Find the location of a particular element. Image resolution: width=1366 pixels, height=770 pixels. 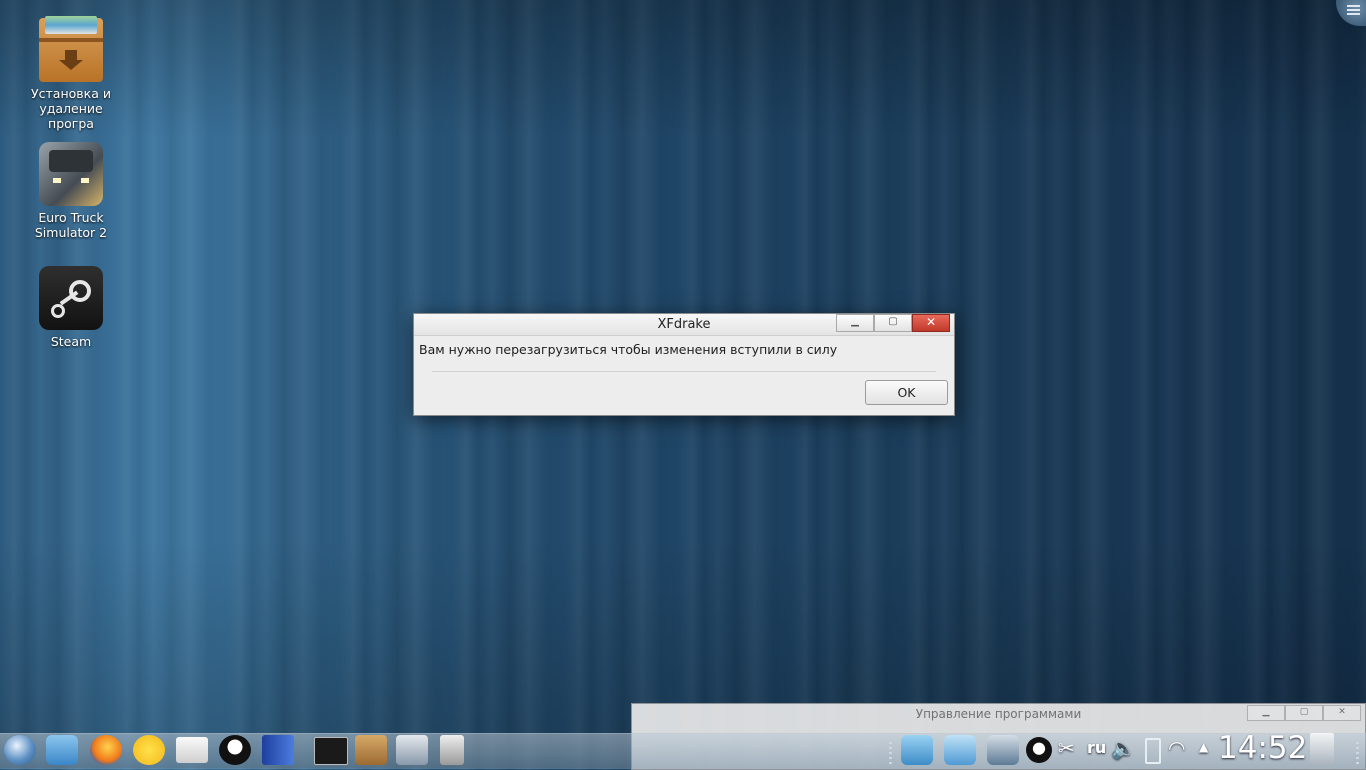

truck-icon is located at coordinates (71, 174).